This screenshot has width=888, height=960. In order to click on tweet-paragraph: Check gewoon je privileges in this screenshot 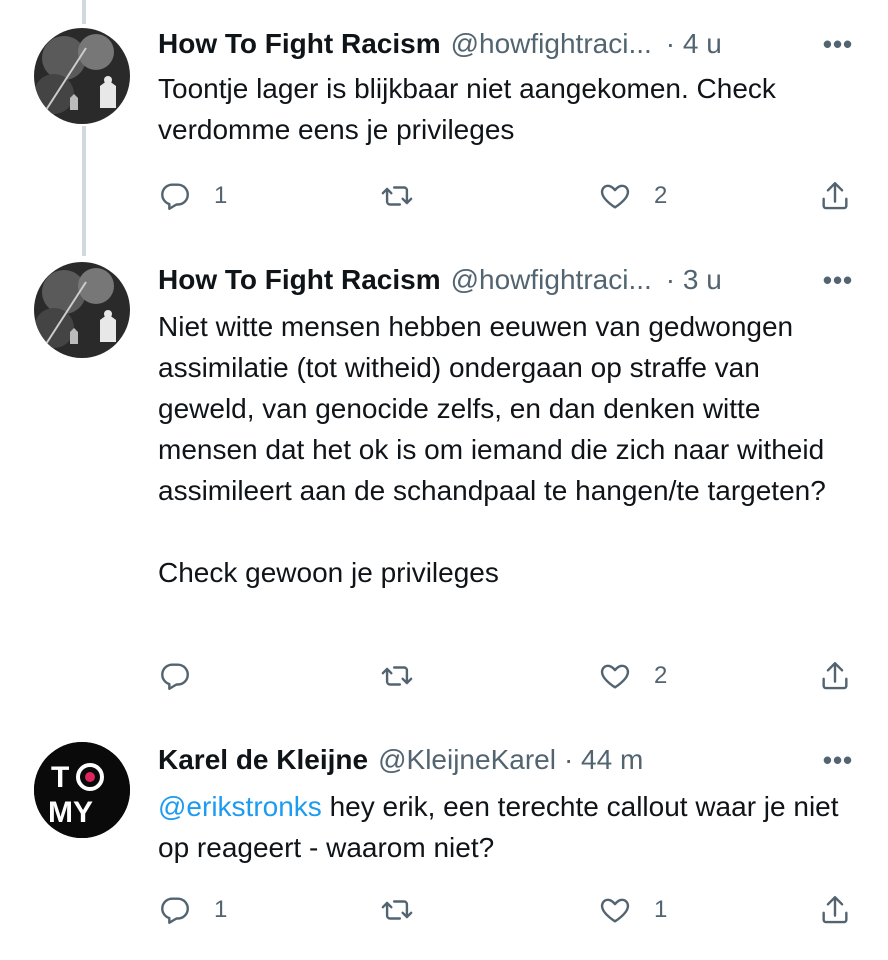, I will do `click(328, 572)`.